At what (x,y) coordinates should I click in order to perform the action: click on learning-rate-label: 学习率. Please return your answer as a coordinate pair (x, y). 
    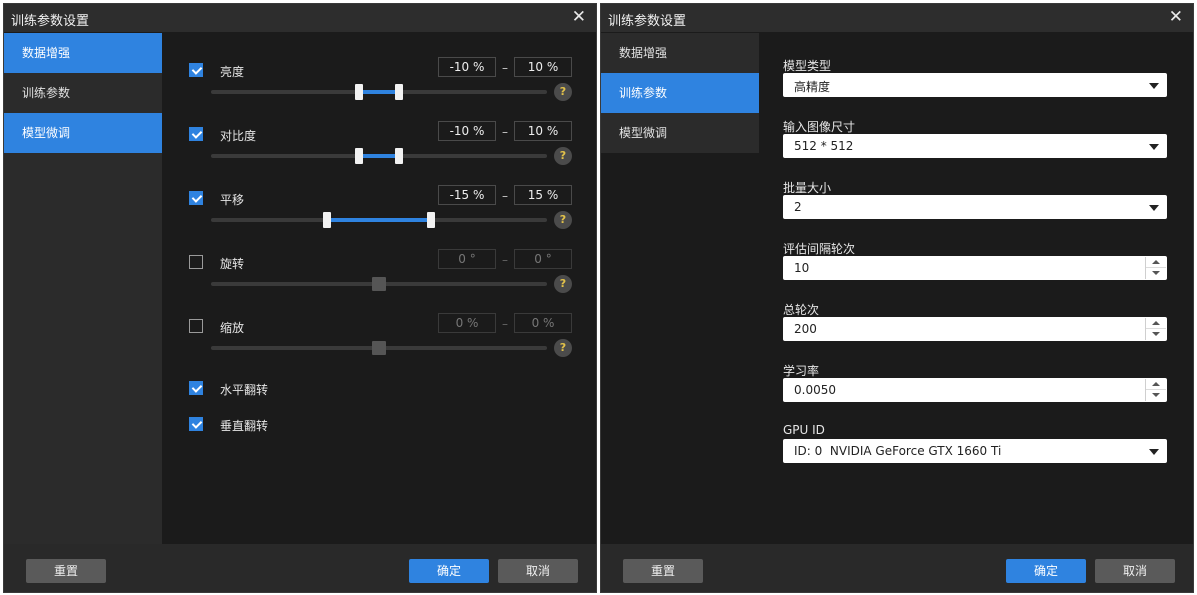
    Looking at the image, I should click on (801, 371).